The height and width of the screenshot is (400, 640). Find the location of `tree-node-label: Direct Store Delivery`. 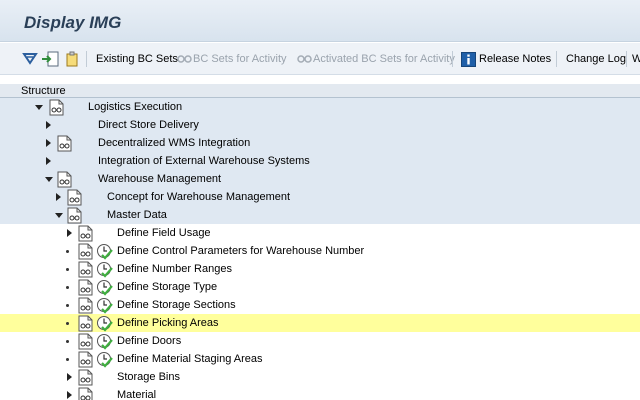

tree-node-label: Direct Store Delivery is located at coordinates (148, 125).